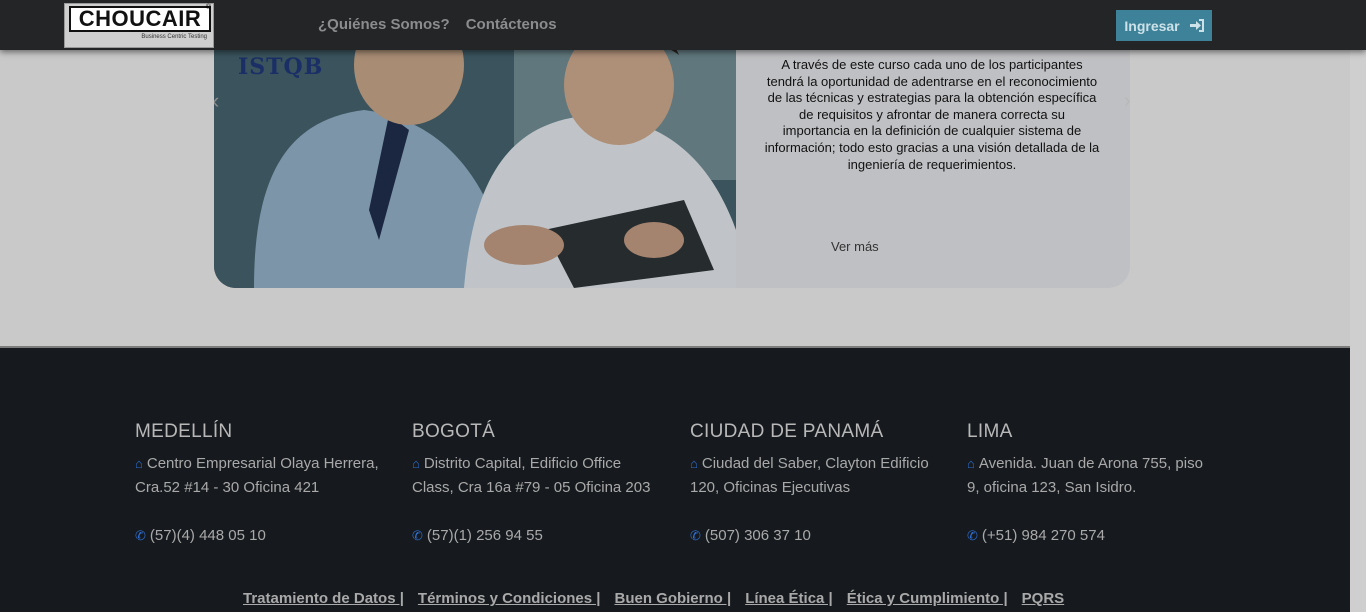  What do you see at coordinates (1152, 25) in the screenshot?
I see `login-button-label: Ingresar` at bounding box center [1152, 25].